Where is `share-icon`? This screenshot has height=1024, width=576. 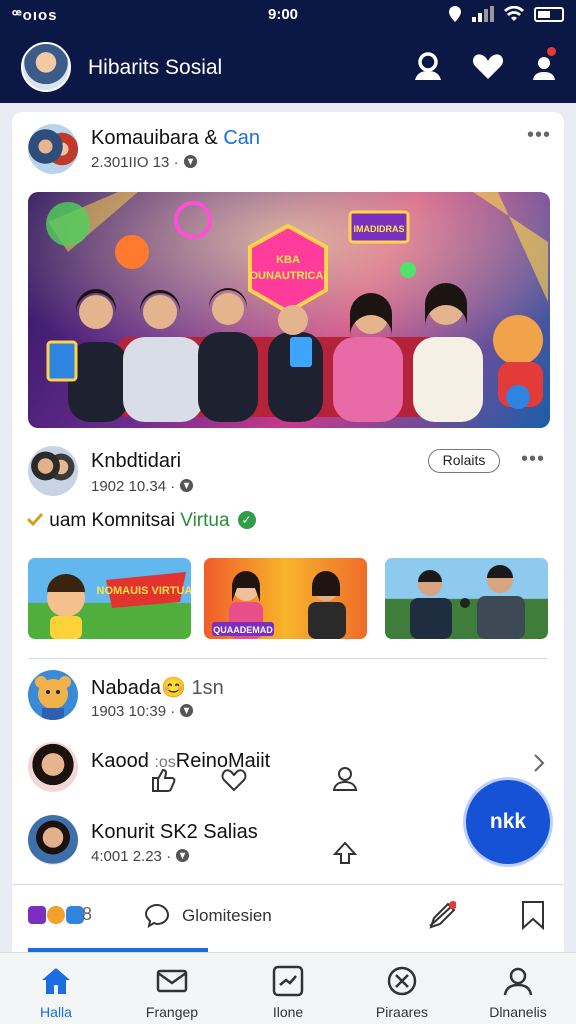 share-icon is located at coordinates (345, 853).